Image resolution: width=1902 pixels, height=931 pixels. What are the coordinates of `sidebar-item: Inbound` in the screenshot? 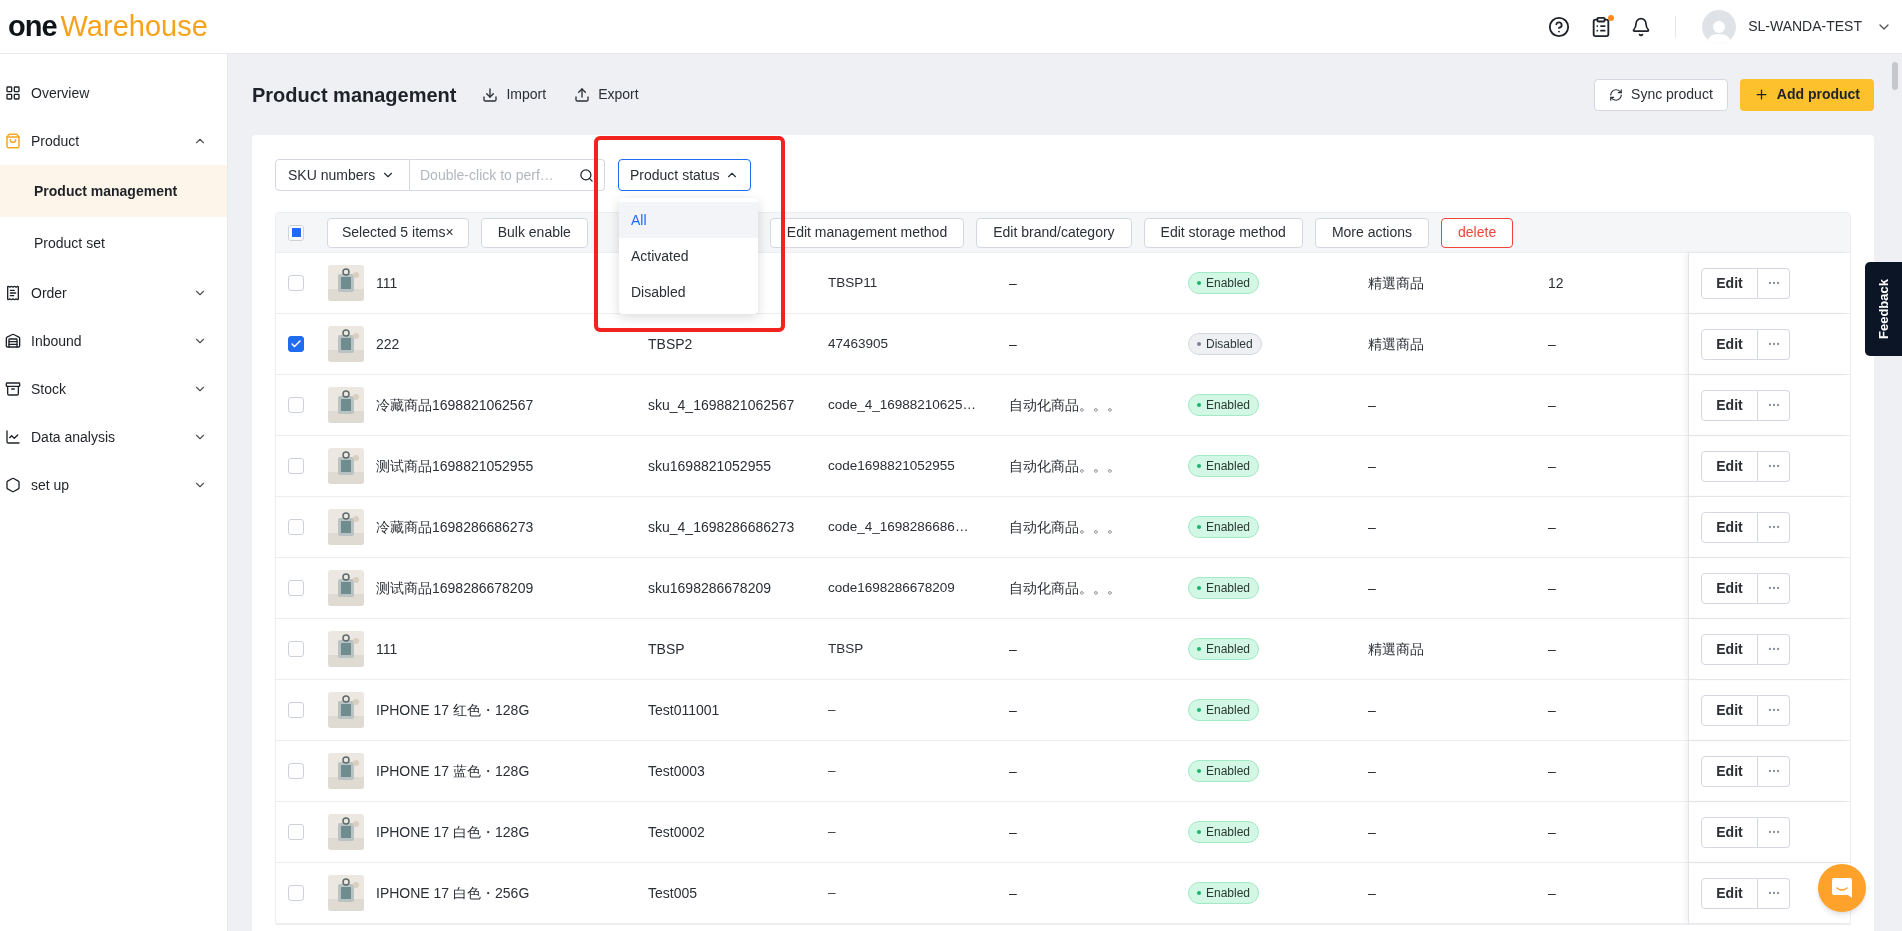 It's located at (113, 341).